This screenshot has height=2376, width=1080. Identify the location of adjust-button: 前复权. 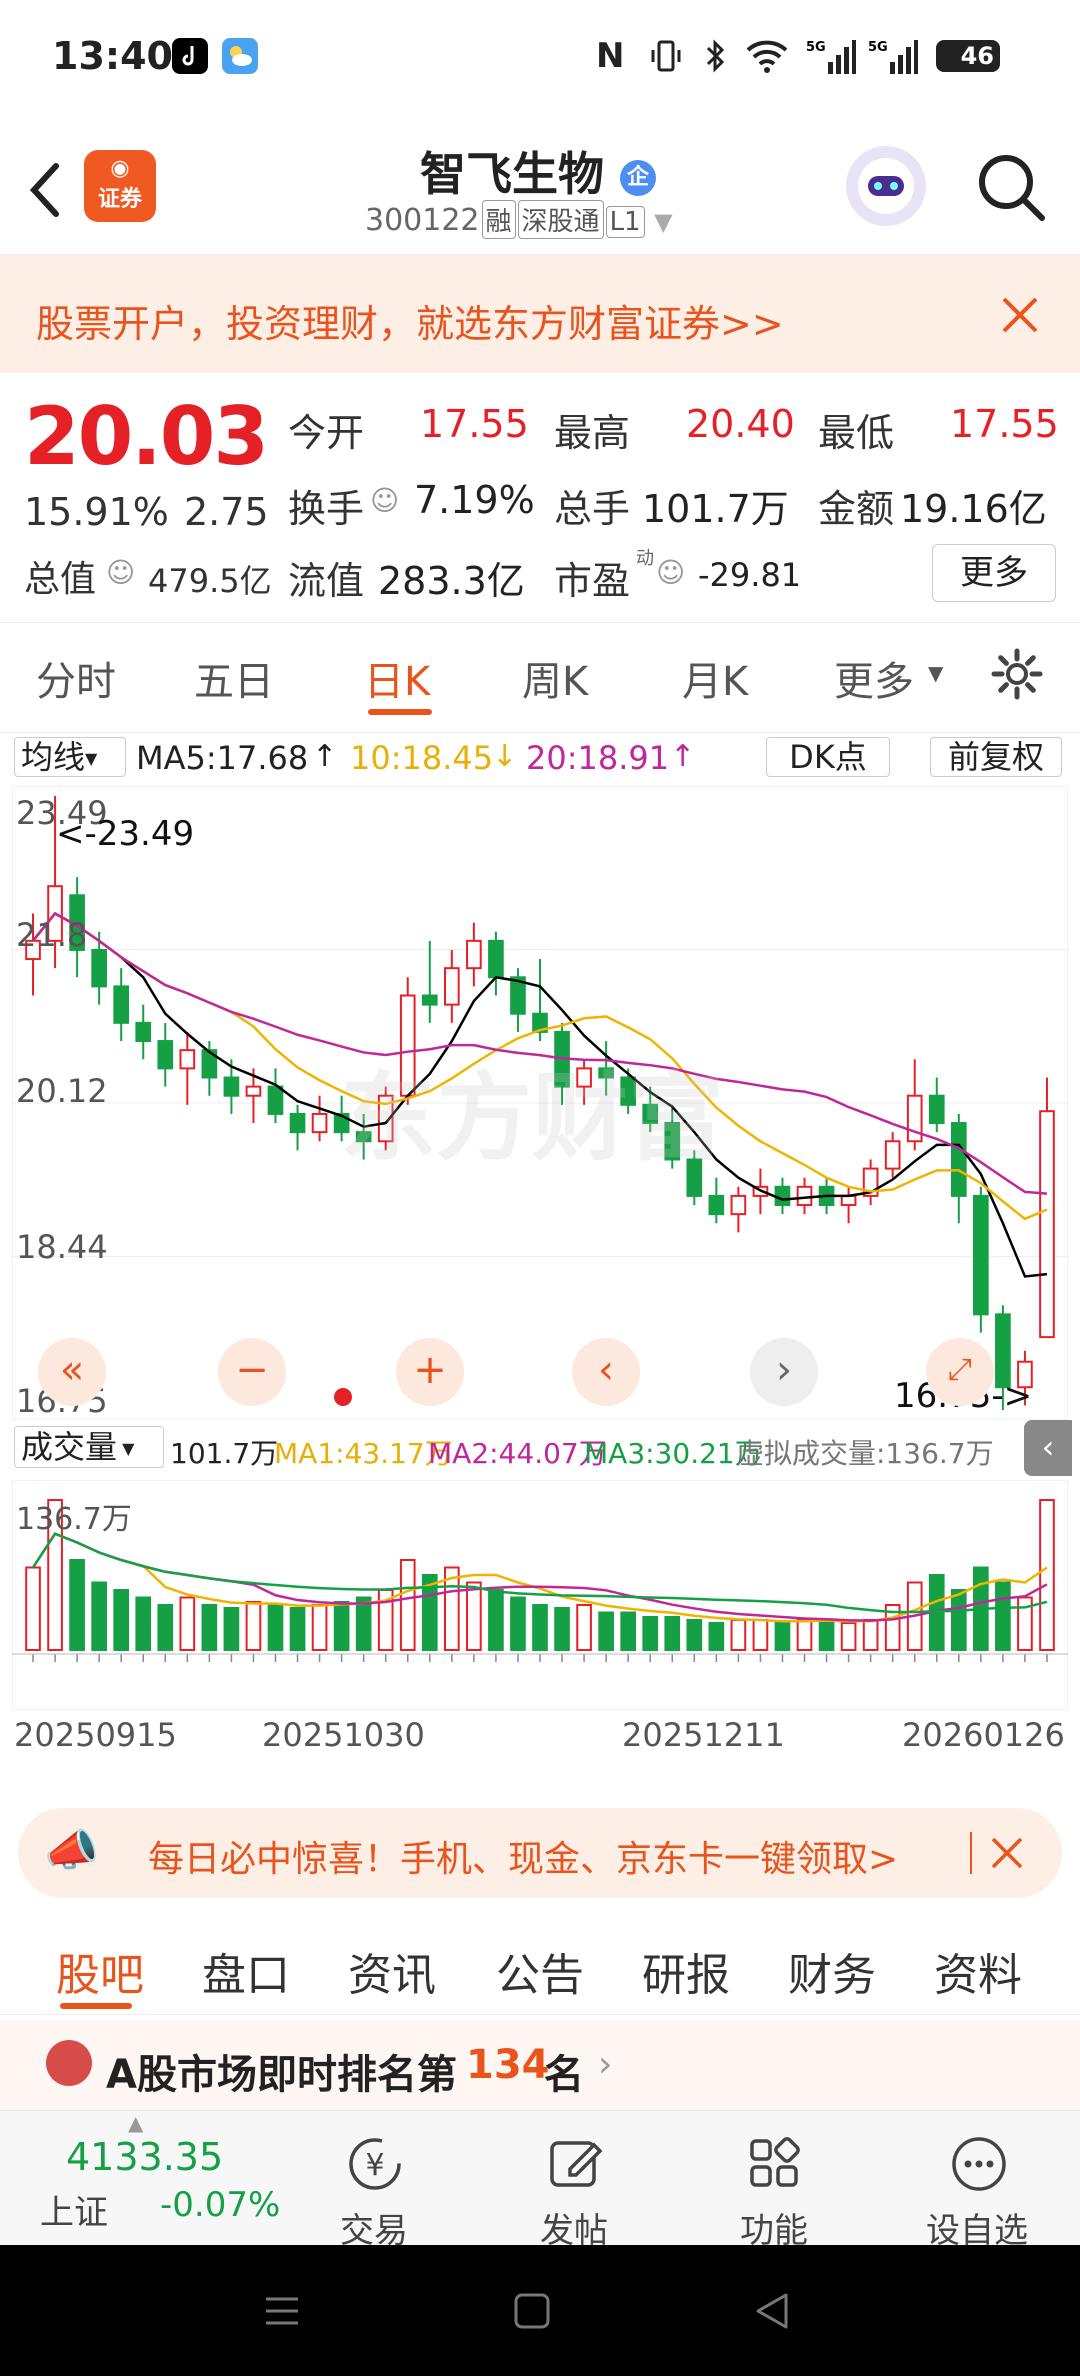
(996, 757).